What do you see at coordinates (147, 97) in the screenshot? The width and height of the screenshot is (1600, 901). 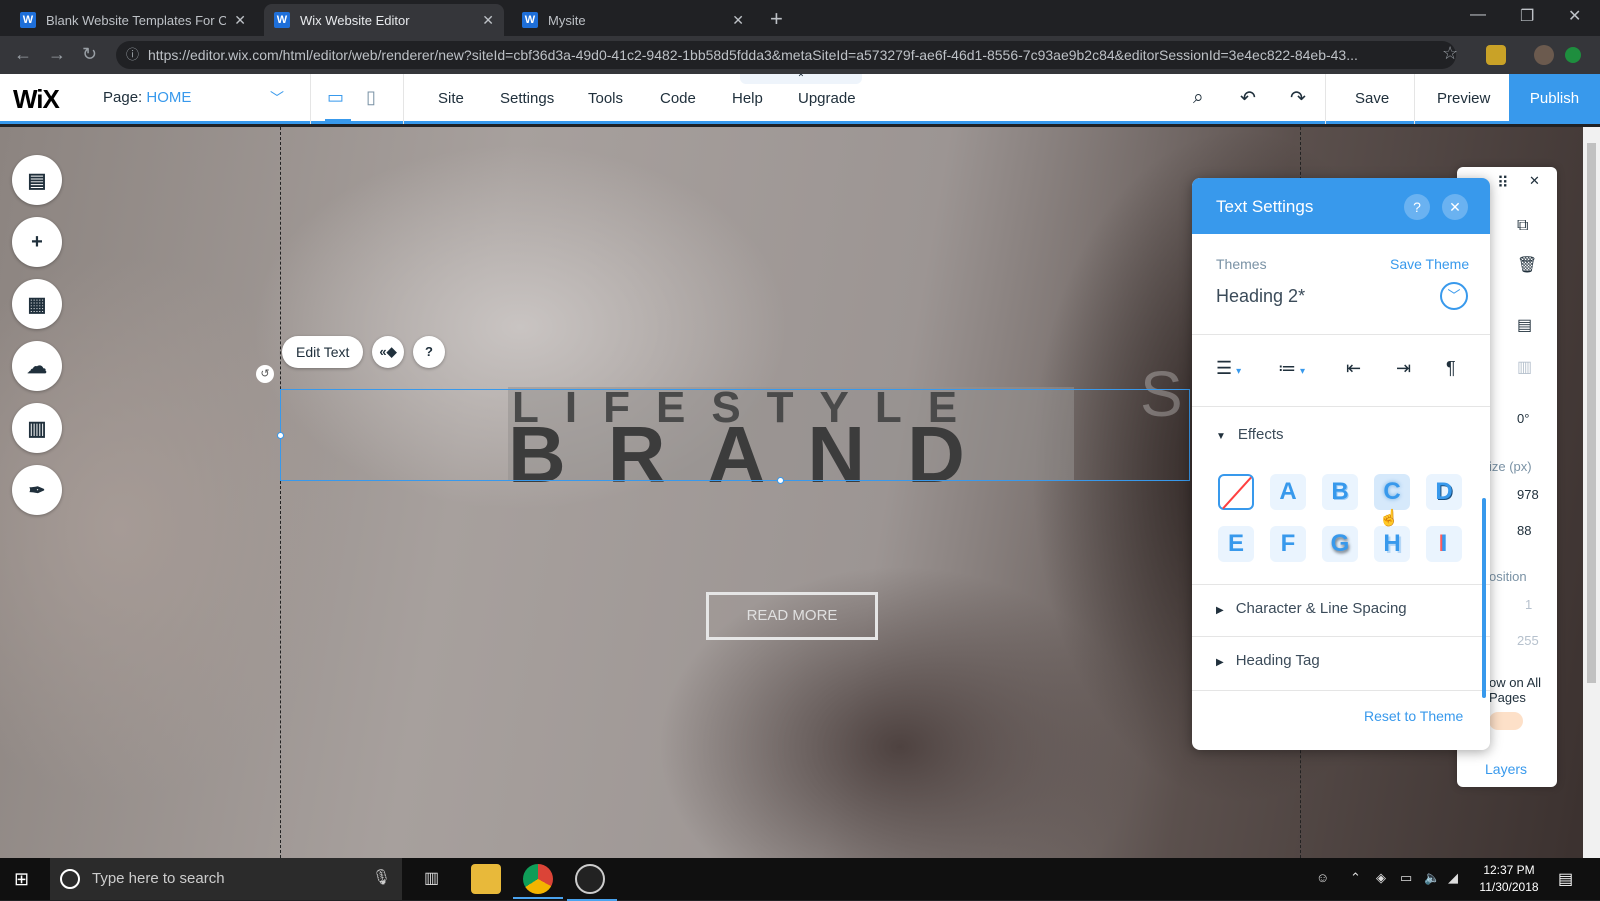 I see `page-selector: Page: HOME` at bounding box center [147, 97].